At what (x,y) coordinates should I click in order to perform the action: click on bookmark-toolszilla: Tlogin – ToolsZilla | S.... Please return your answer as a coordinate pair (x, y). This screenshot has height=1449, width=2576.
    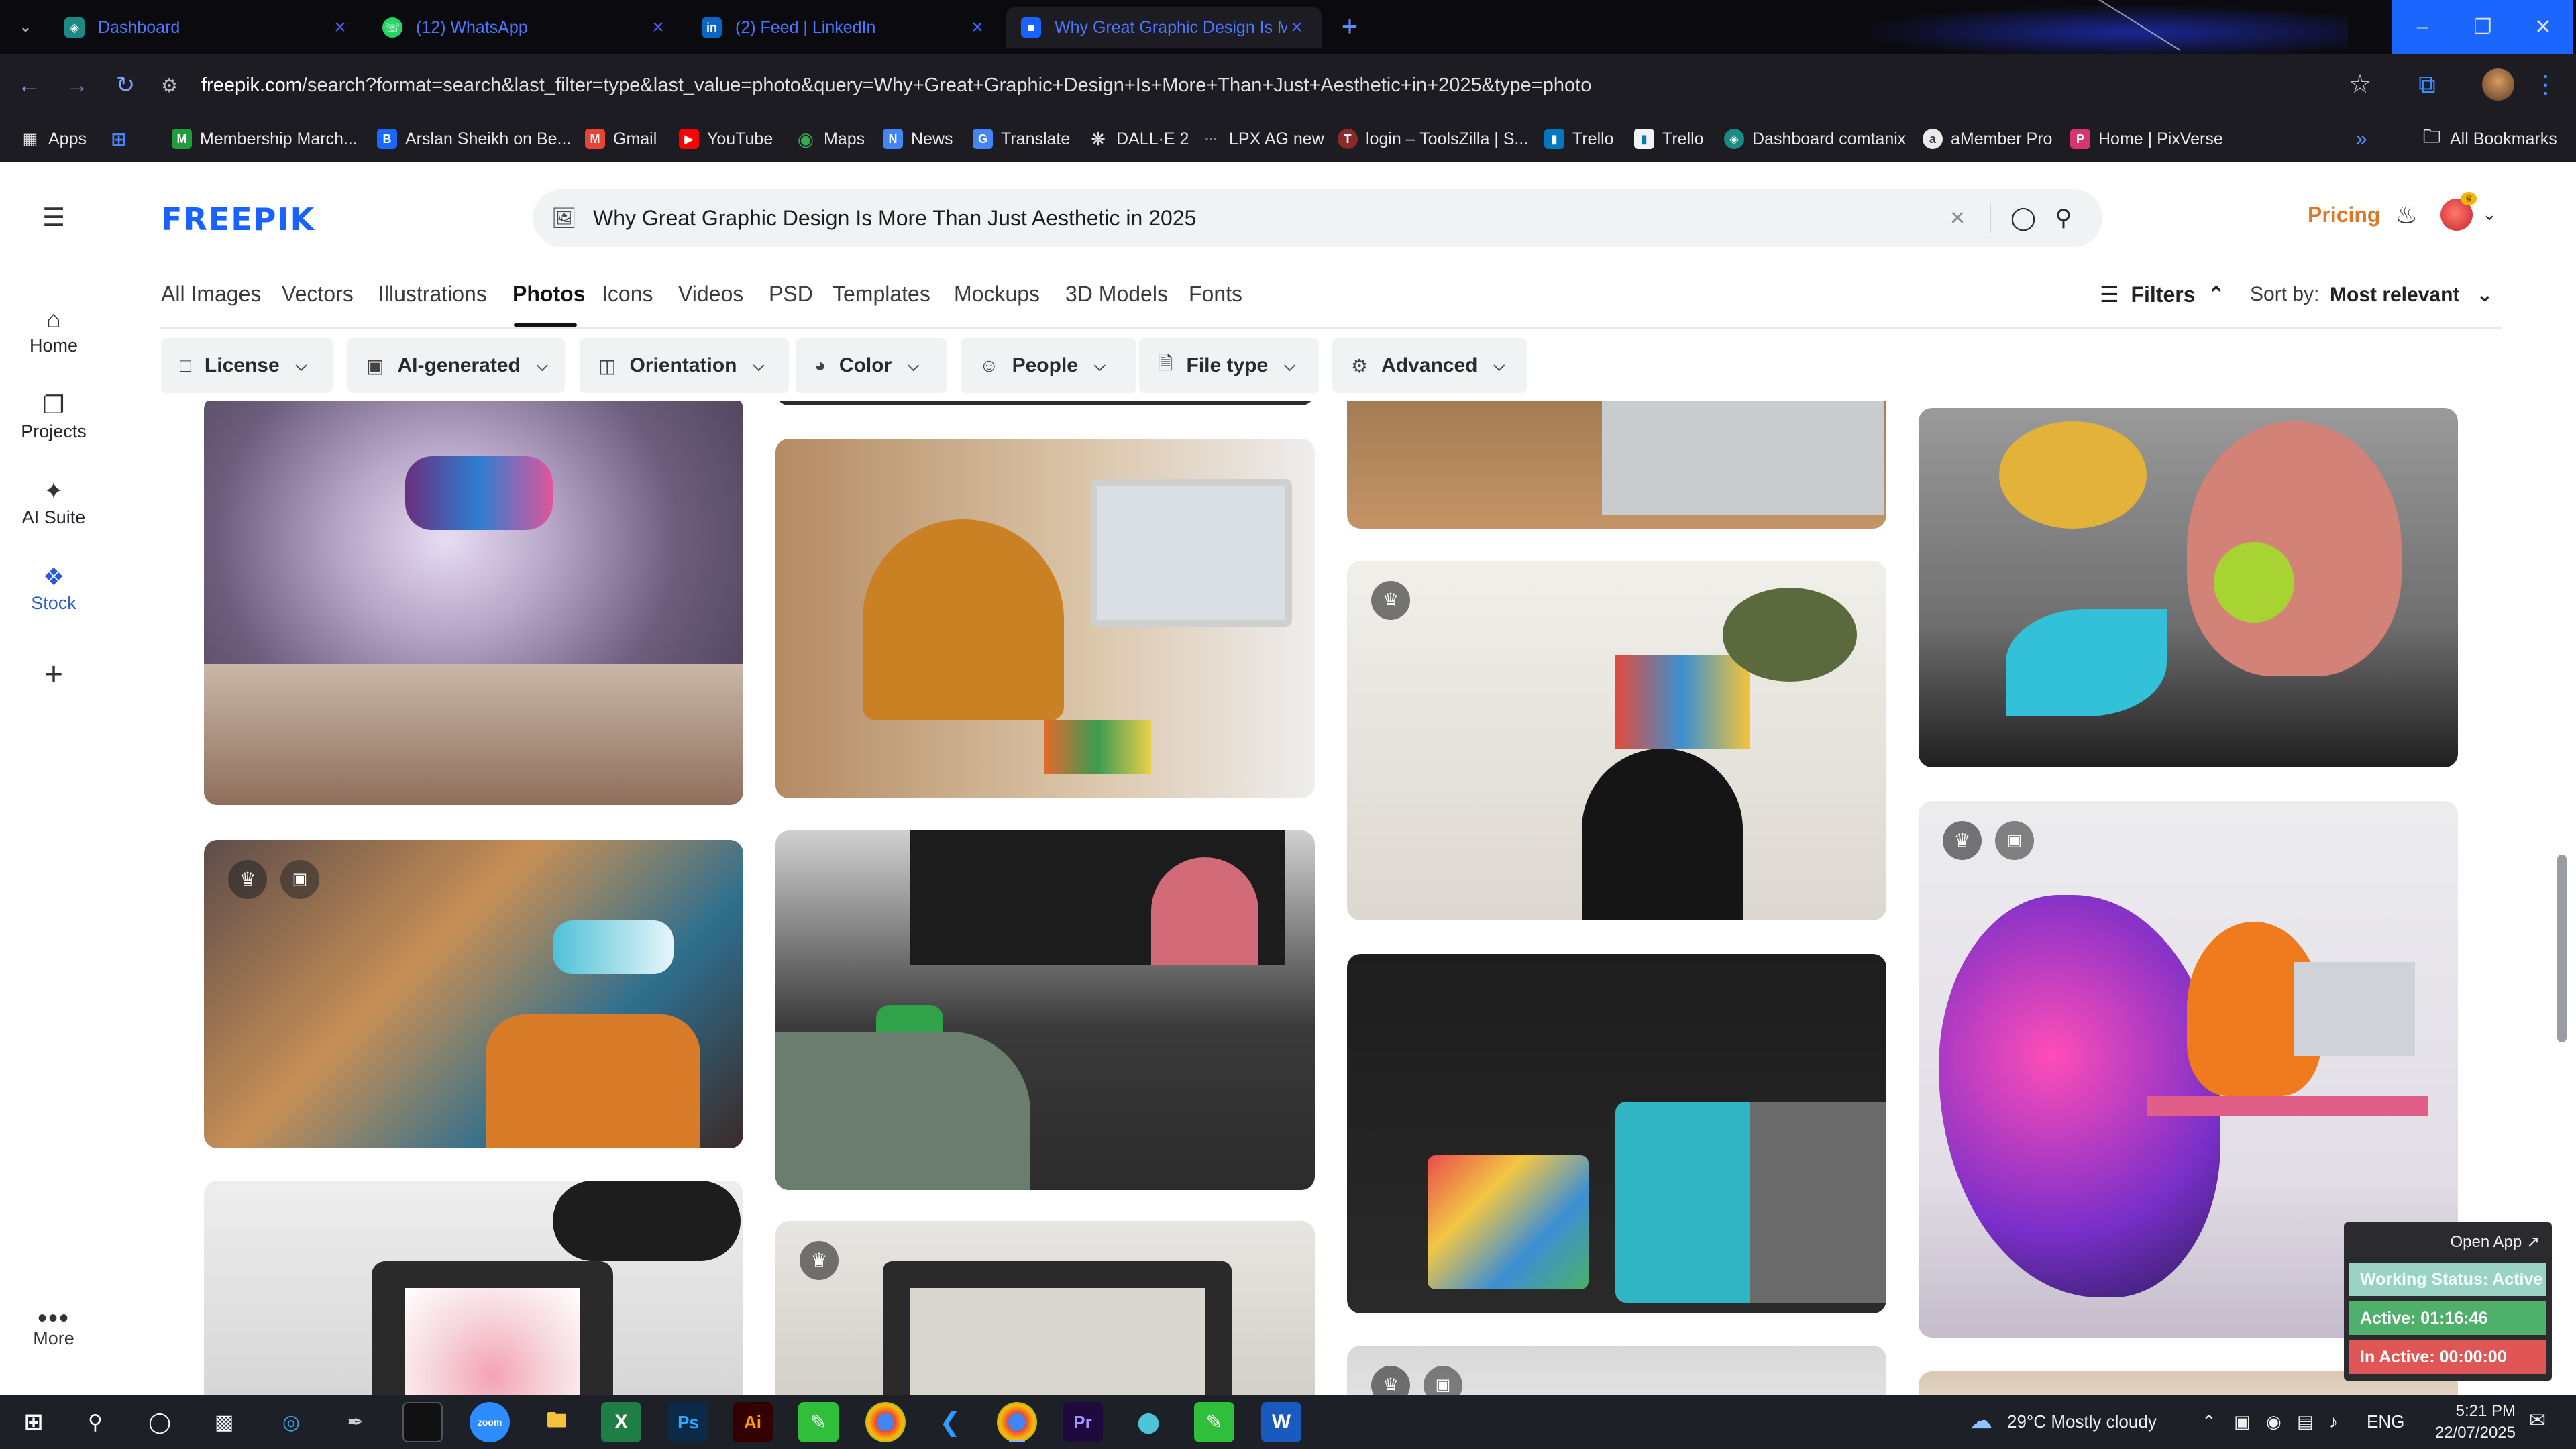
    Looking at the image, I should click on (1433, 139).